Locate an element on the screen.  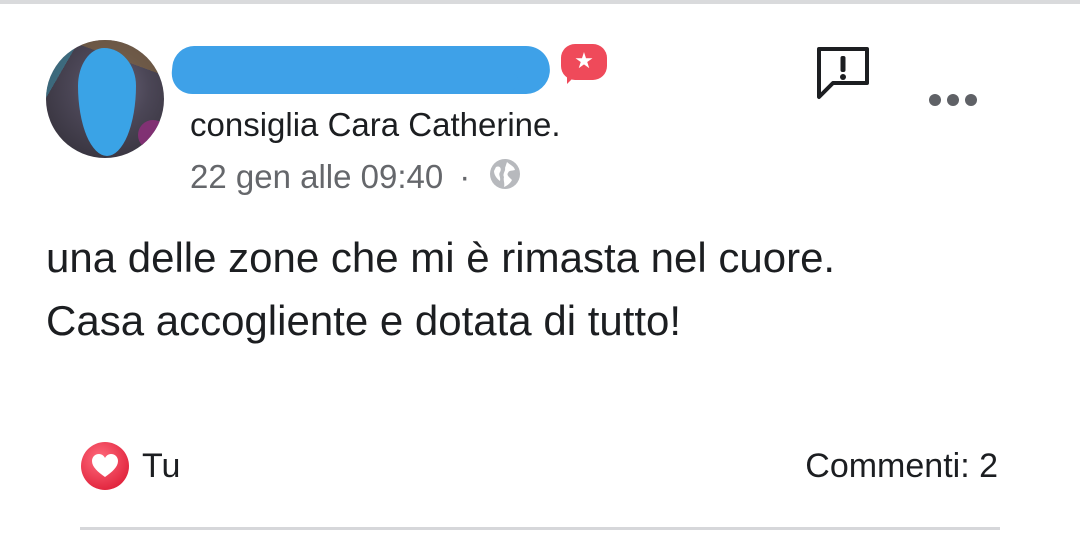
post-meta: 22 gen alle 09:40 · is located at coordinates (356, 178).